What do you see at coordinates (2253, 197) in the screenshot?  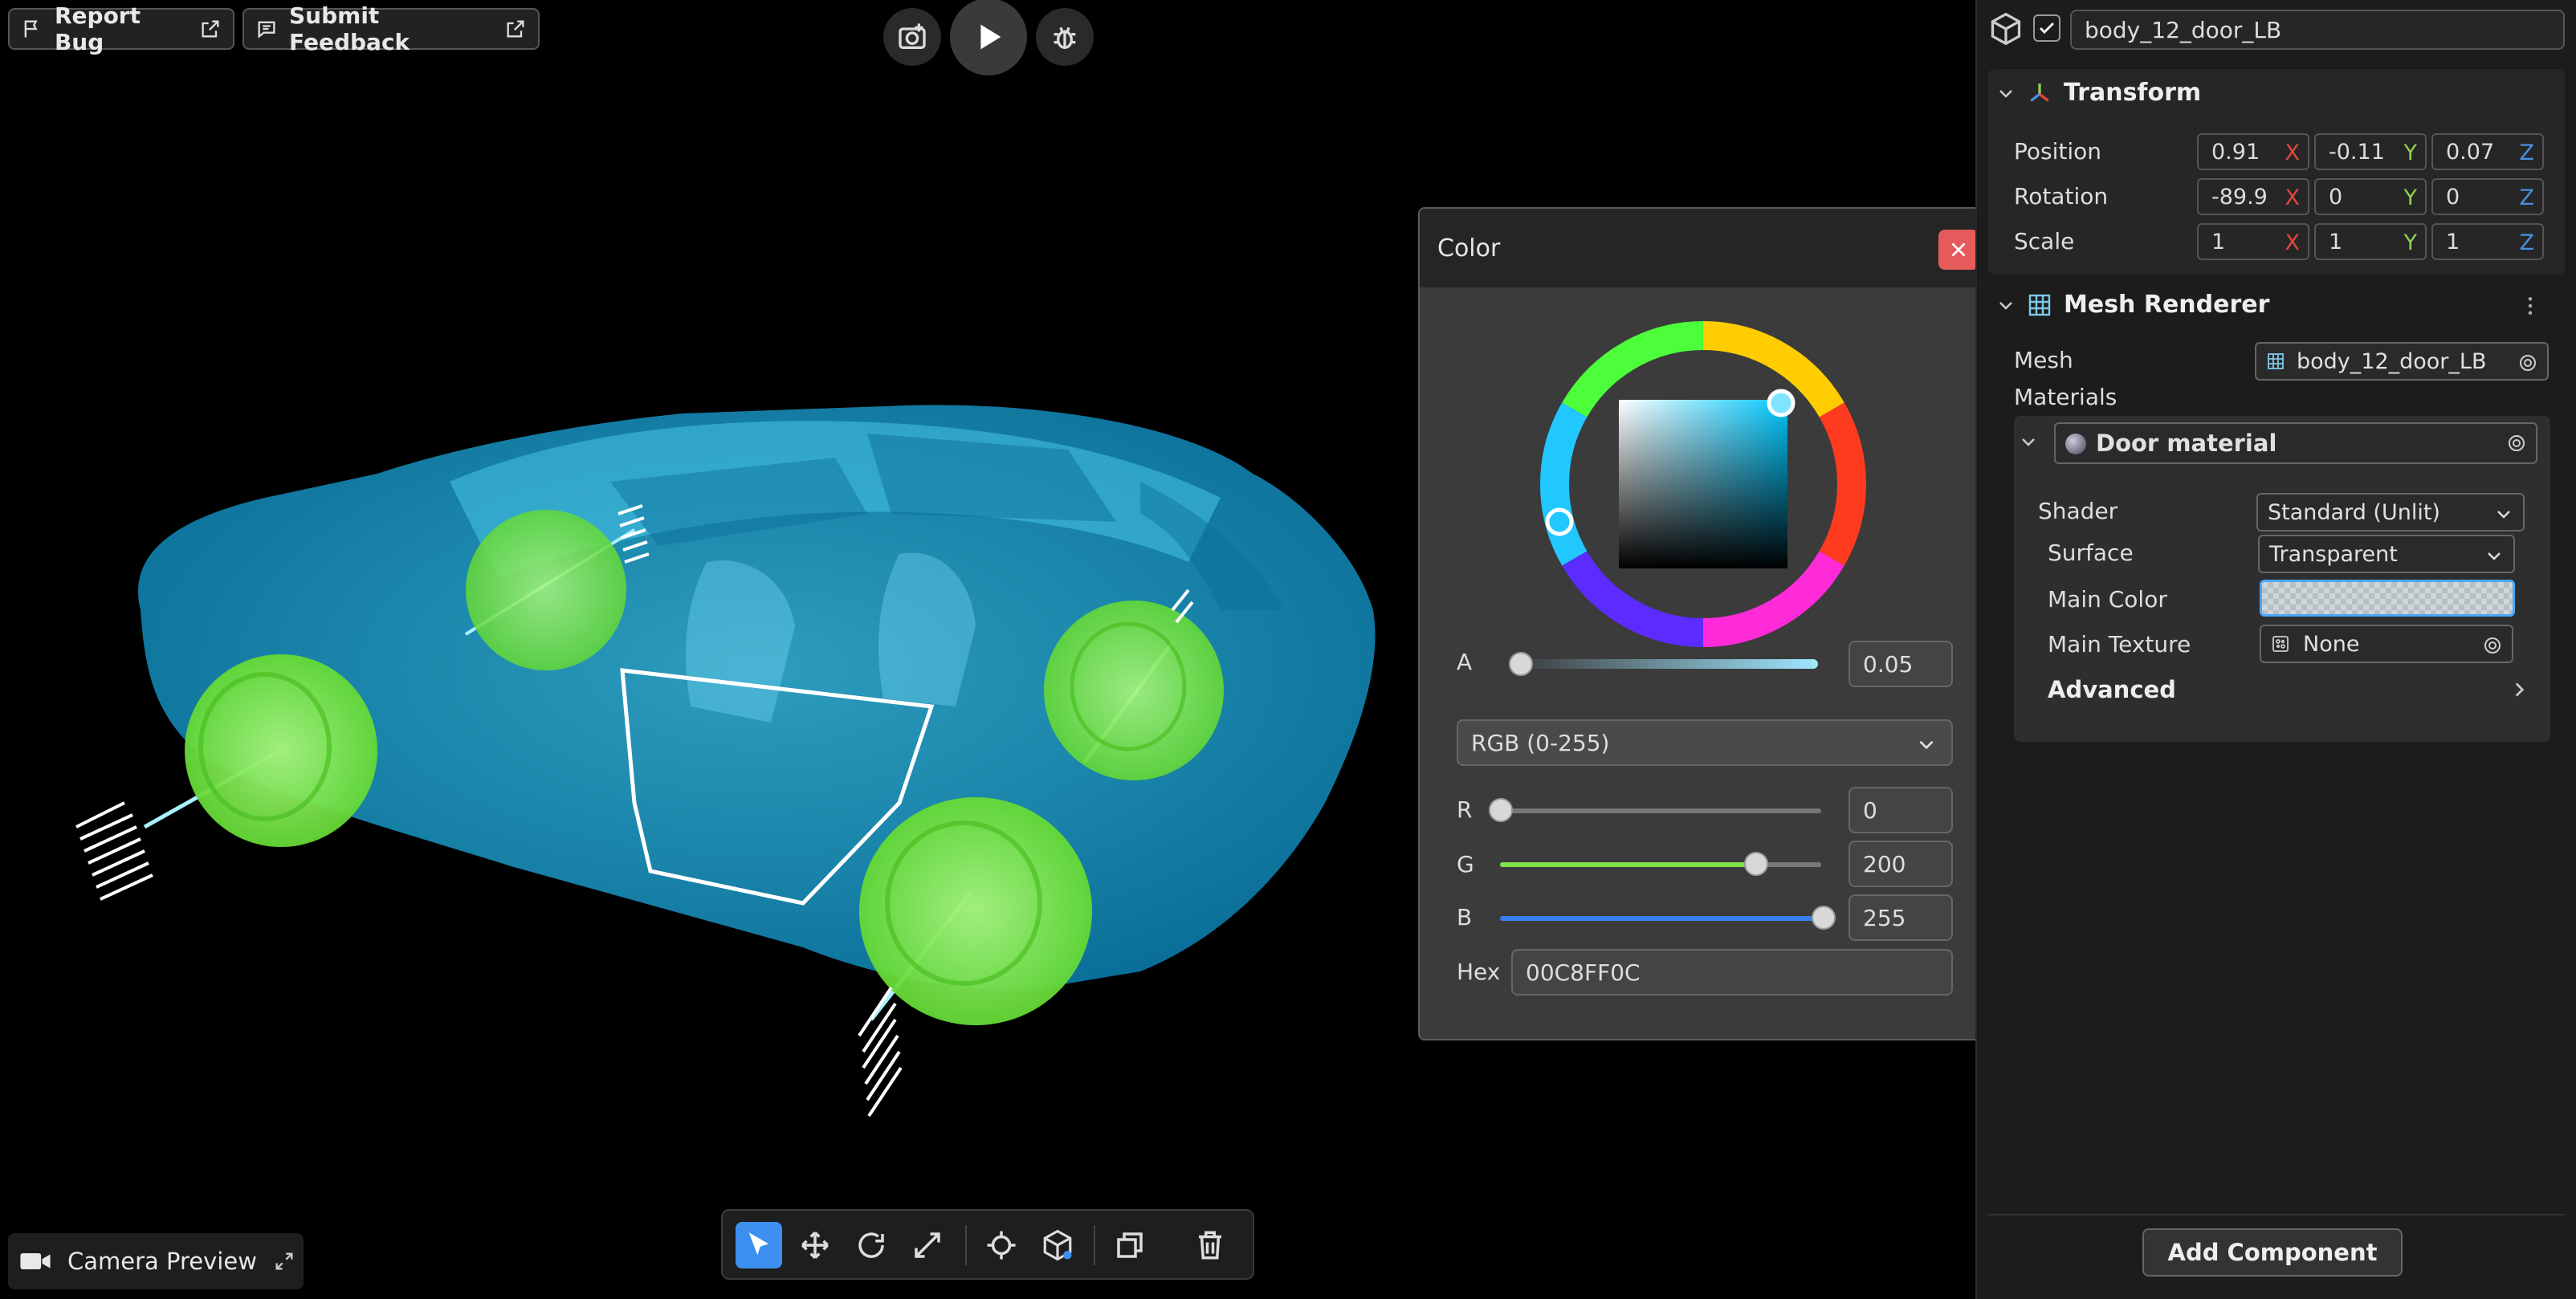 I see `rotation-x-field: -89.9 X` at bounding box center [2253, 197].